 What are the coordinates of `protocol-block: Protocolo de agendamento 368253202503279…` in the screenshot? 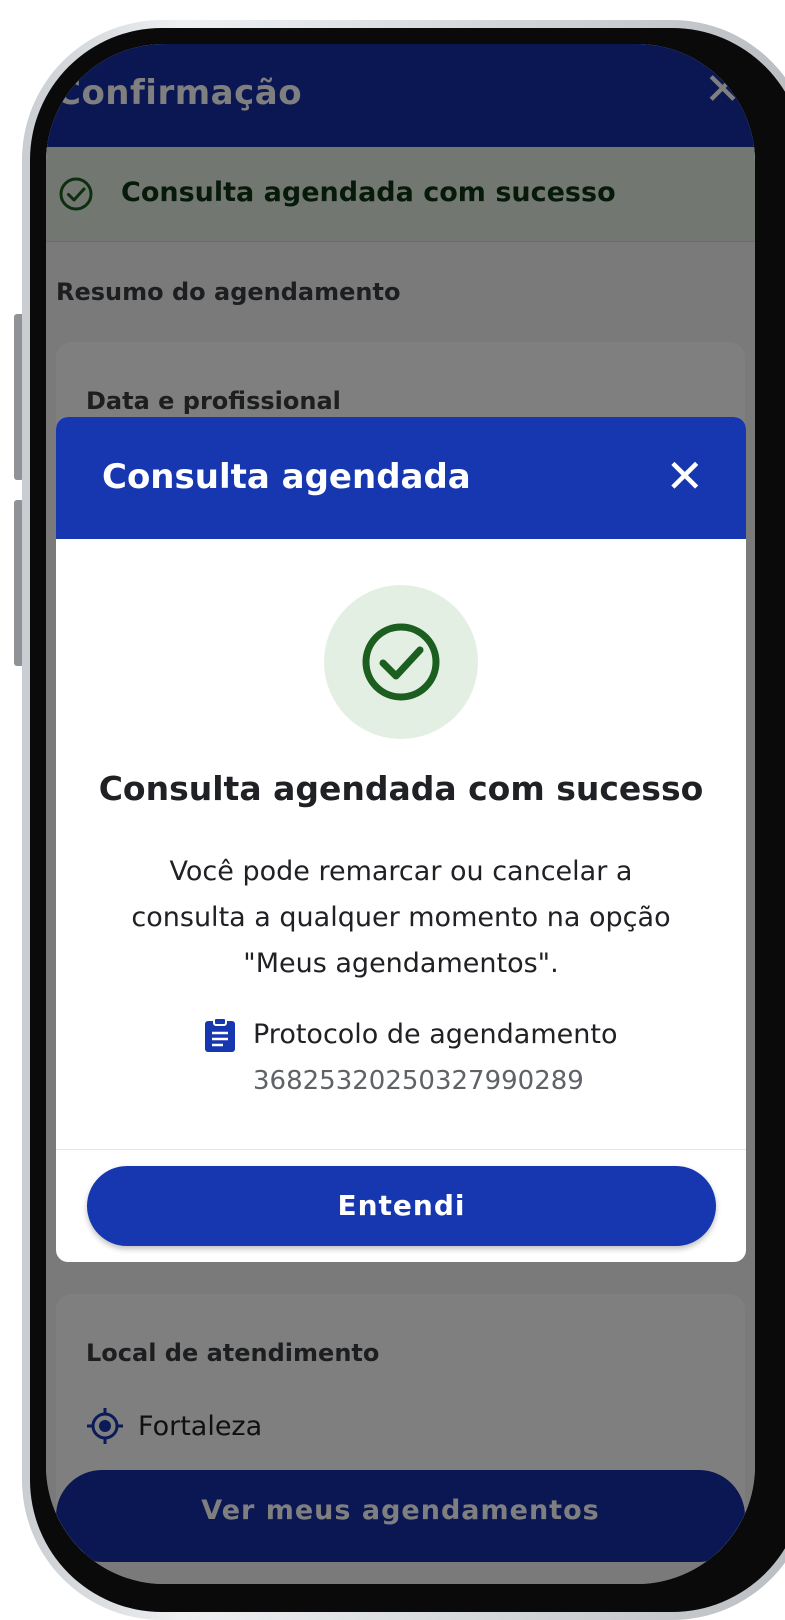 It's located at (433, 1062).